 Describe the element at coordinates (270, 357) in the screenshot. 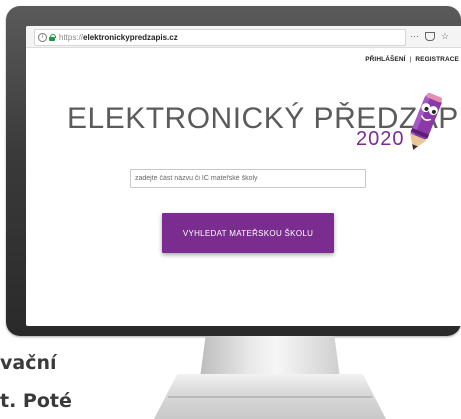

I see `monitor-neck` at that location.